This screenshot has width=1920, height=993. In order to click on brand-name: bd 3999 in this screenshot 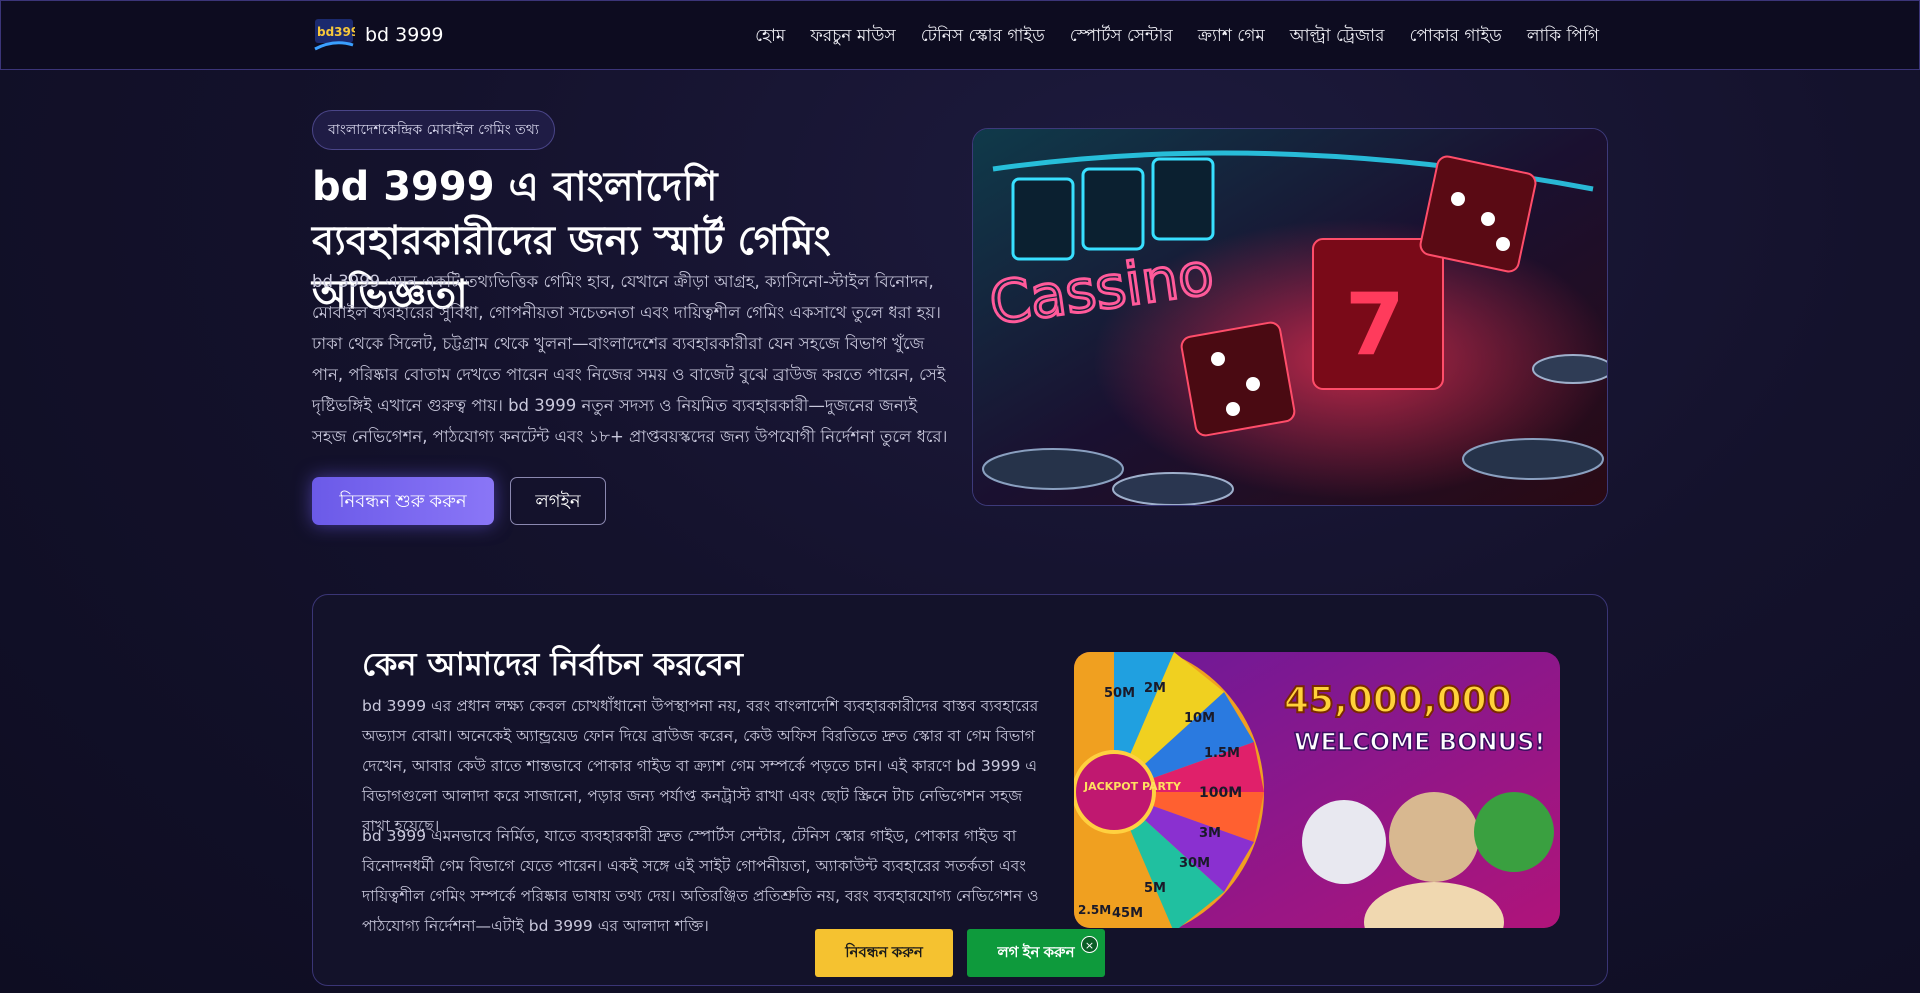, I will do `click(404, 35)`.